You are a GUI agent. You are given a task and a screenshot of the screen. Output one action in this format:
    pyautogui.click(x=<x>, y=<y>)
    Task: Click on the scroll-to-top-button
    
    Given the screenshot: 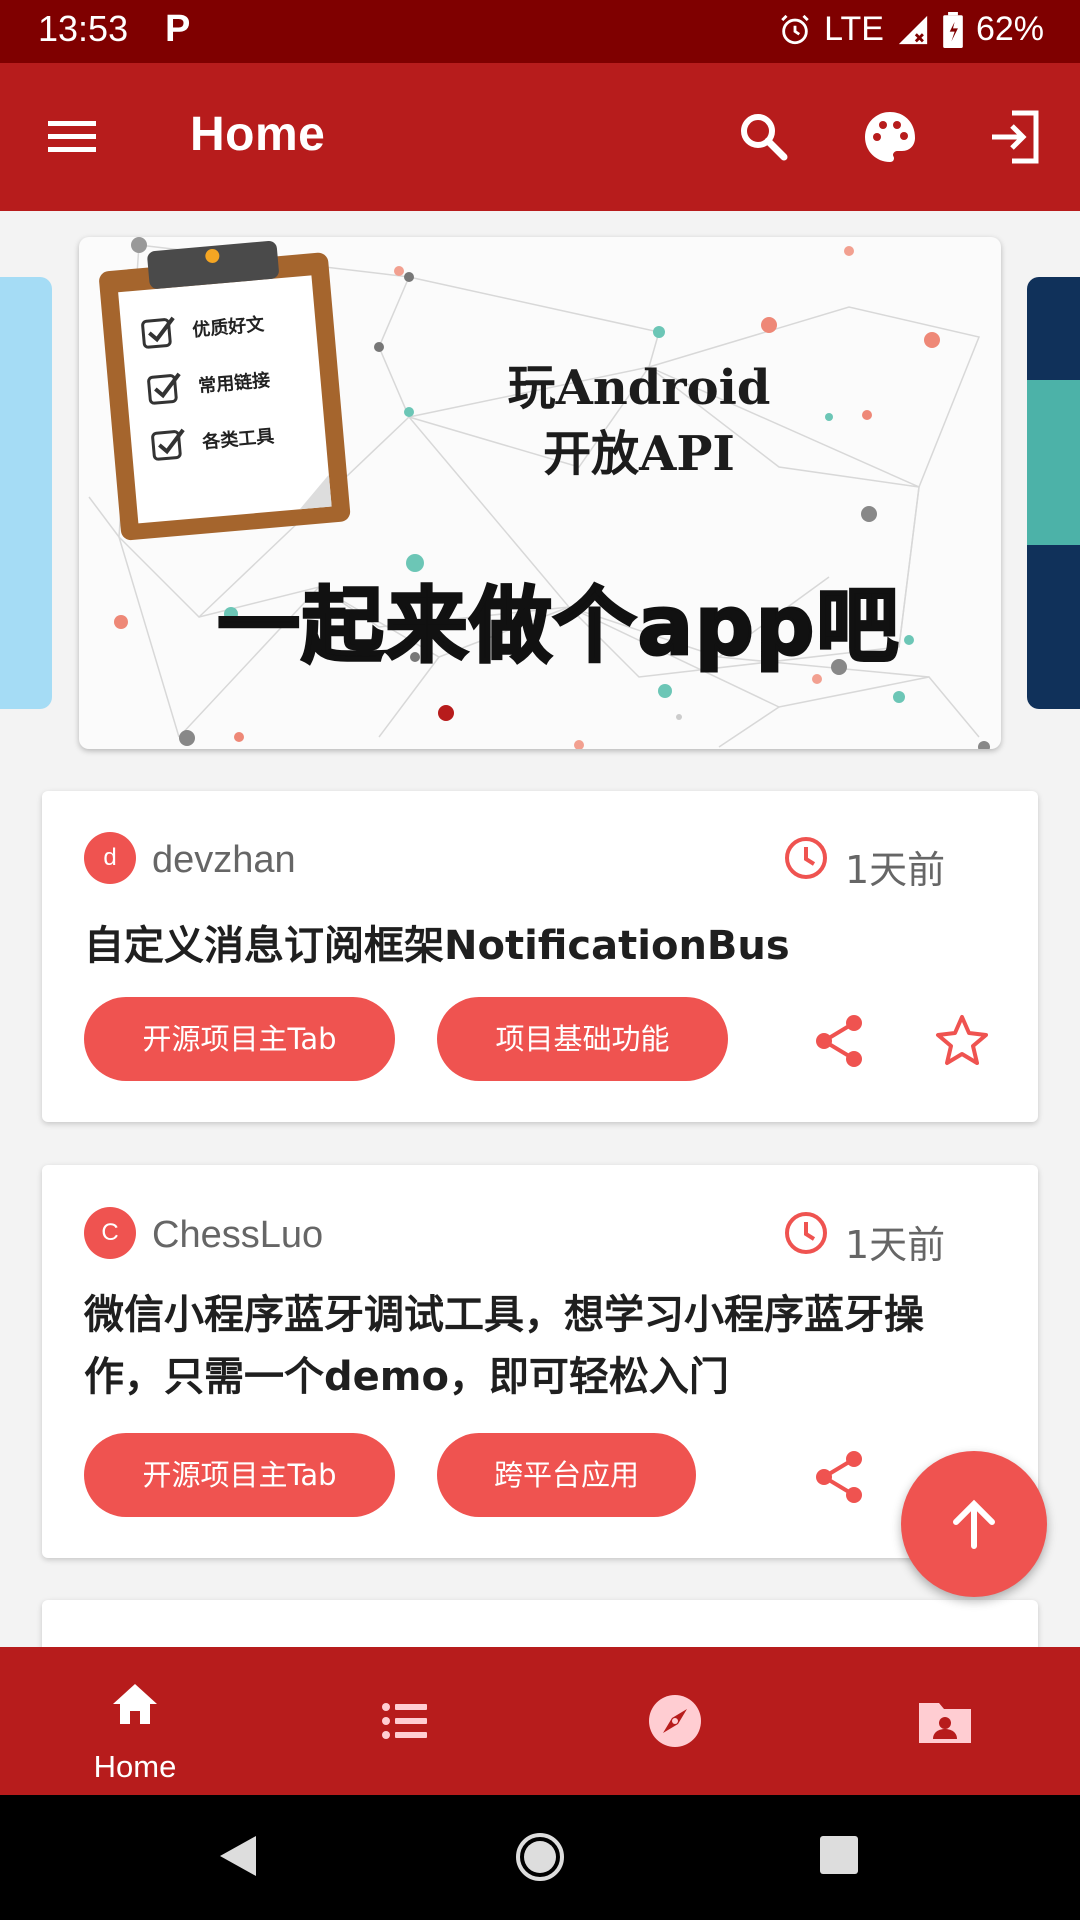 What is the action you would take?
    pyautogui.click(x=974, y=1524)
    